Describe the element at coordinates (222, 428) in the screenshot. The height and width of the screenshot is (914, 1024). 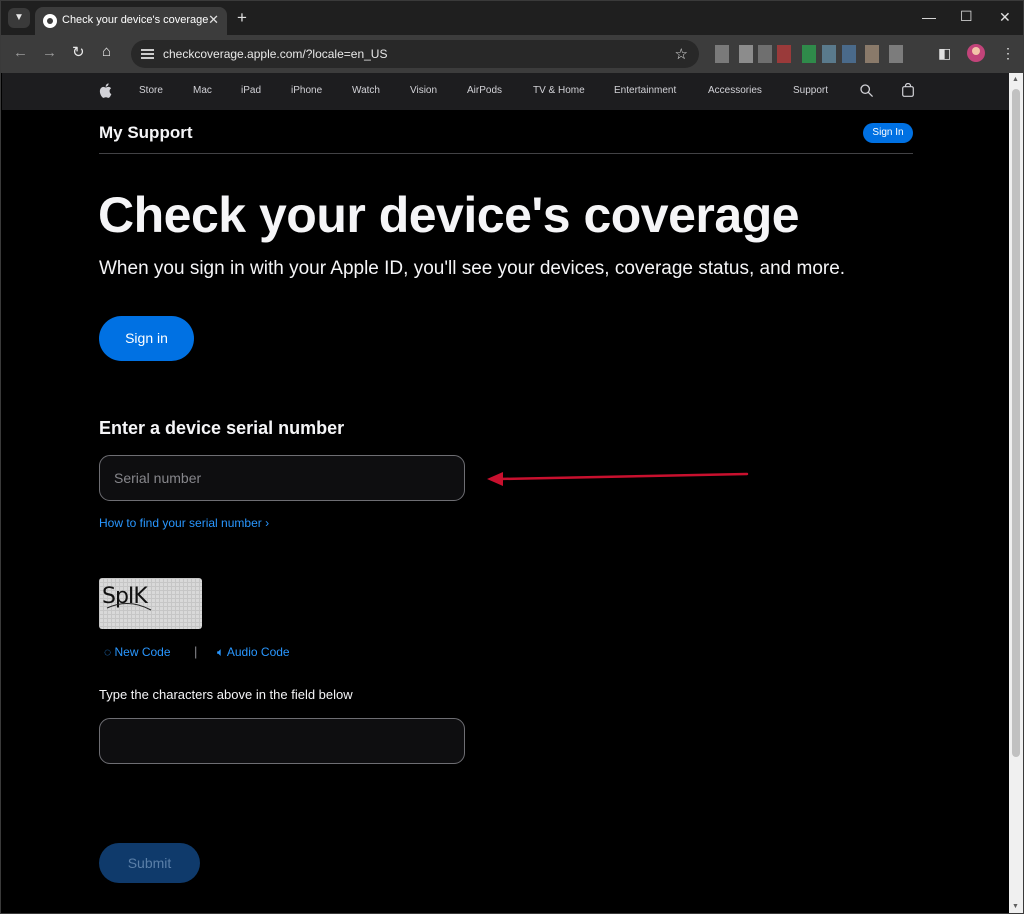
I see `serial-number-heading: Enter a device serial number` at that location.